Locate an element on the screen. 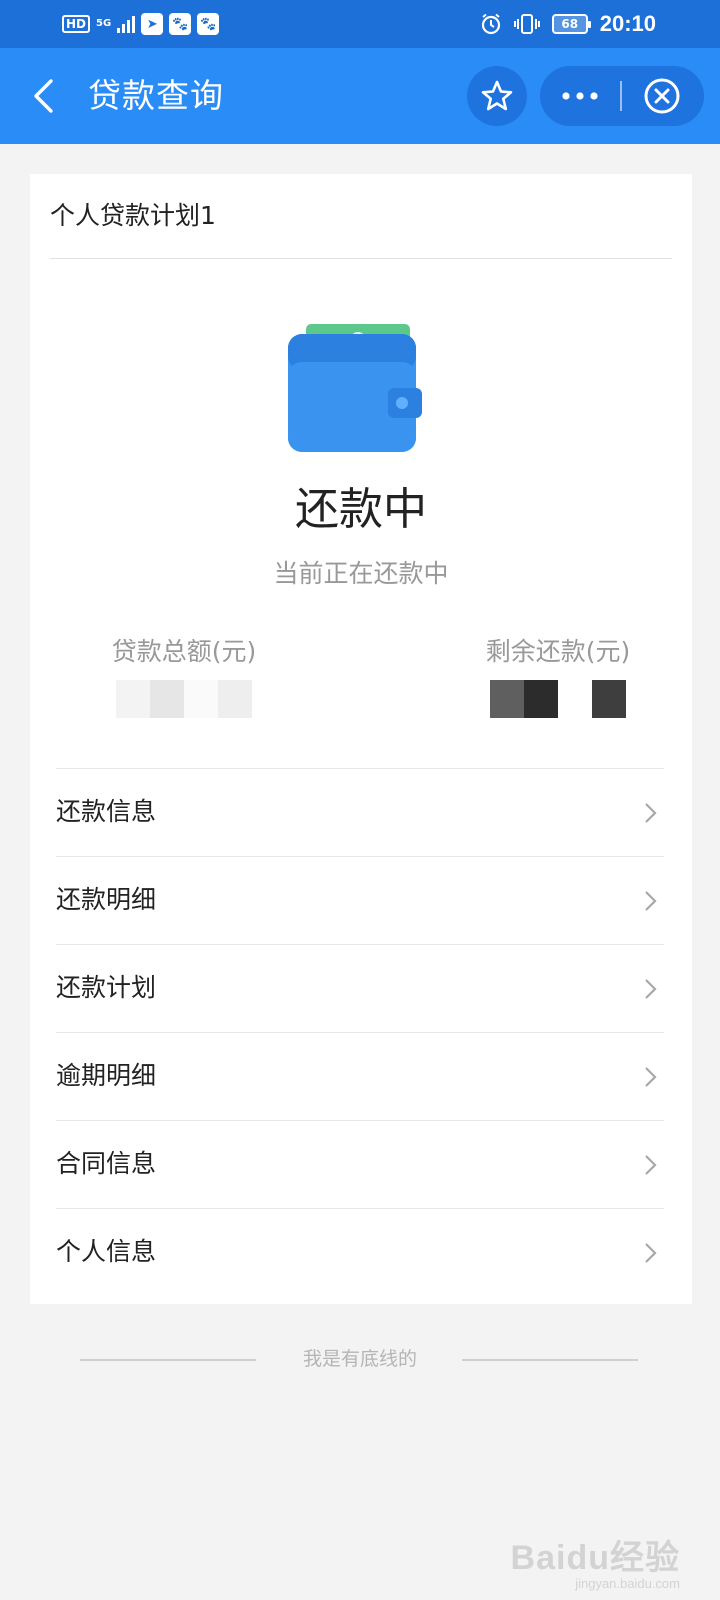 The image size is (720, 1600). mini-program-capsule is located at coordinates (622, 96).